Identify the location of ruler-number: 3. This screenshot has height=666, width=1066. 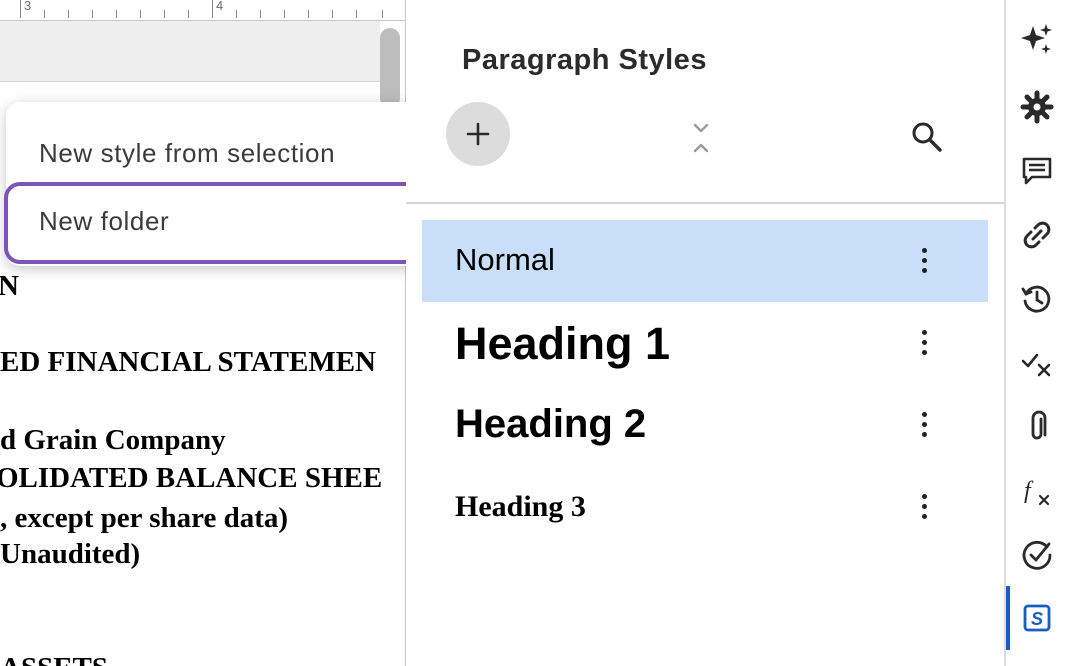
(28, 6).